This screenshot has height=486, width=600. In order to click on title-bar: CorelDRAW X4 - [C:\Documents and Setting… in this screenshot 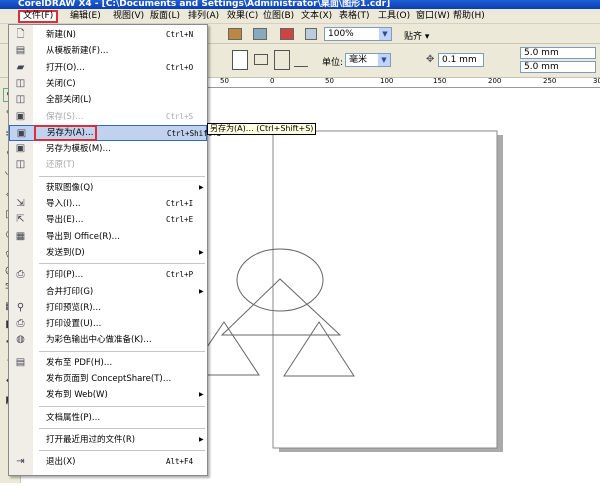, I will do `click(300, 4)`.